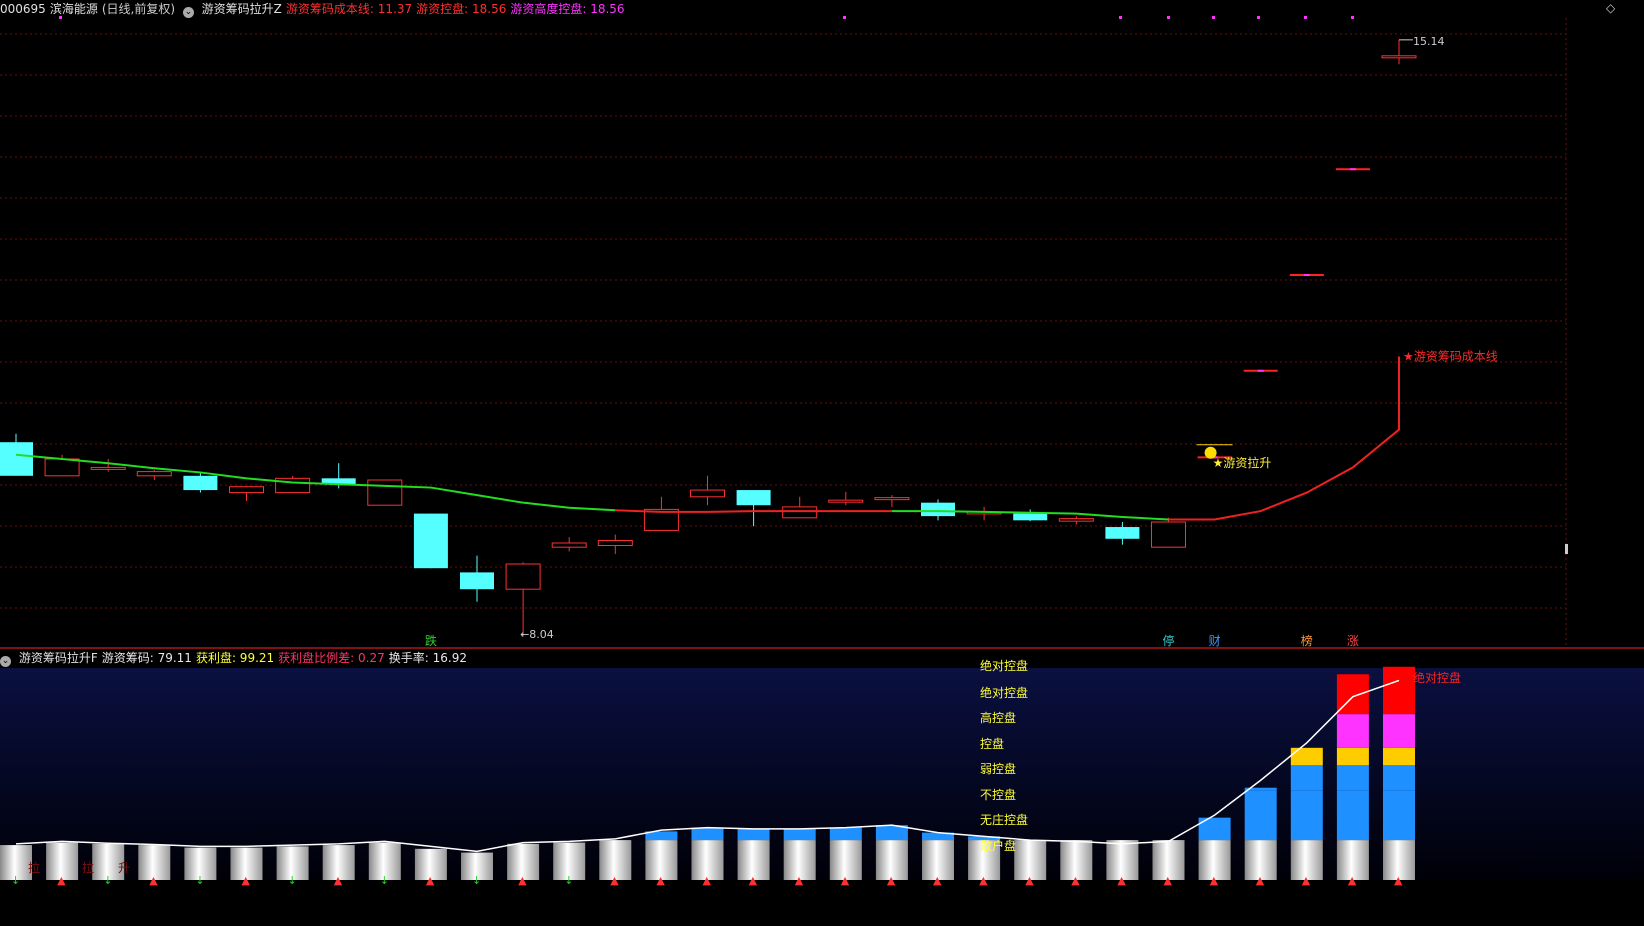 This screenshot has width=1644, height=926. What do you see at coordinates (1566, 549) in the screenshot?
I see `scroll-marker` at bounding box center [1566, 549].